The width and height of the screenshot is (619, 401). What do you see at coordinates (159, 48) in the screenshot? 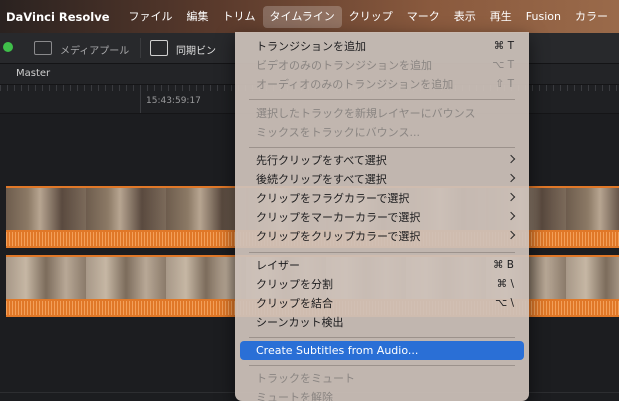
I see `sync-bin-icon` at bounding box center [159, 48].